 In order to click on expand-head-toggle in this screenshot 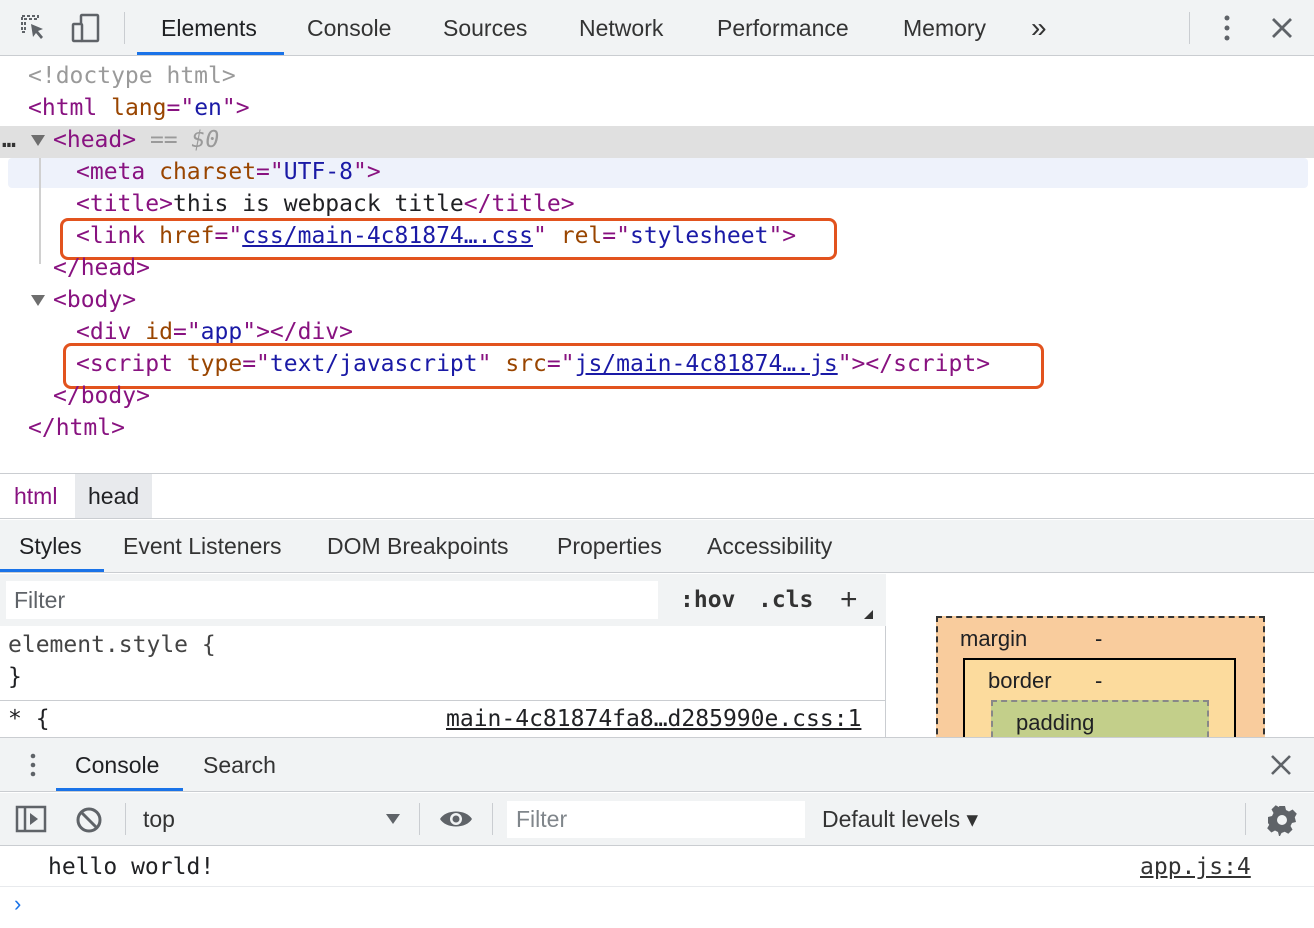, I will do `click(38, 140)`.